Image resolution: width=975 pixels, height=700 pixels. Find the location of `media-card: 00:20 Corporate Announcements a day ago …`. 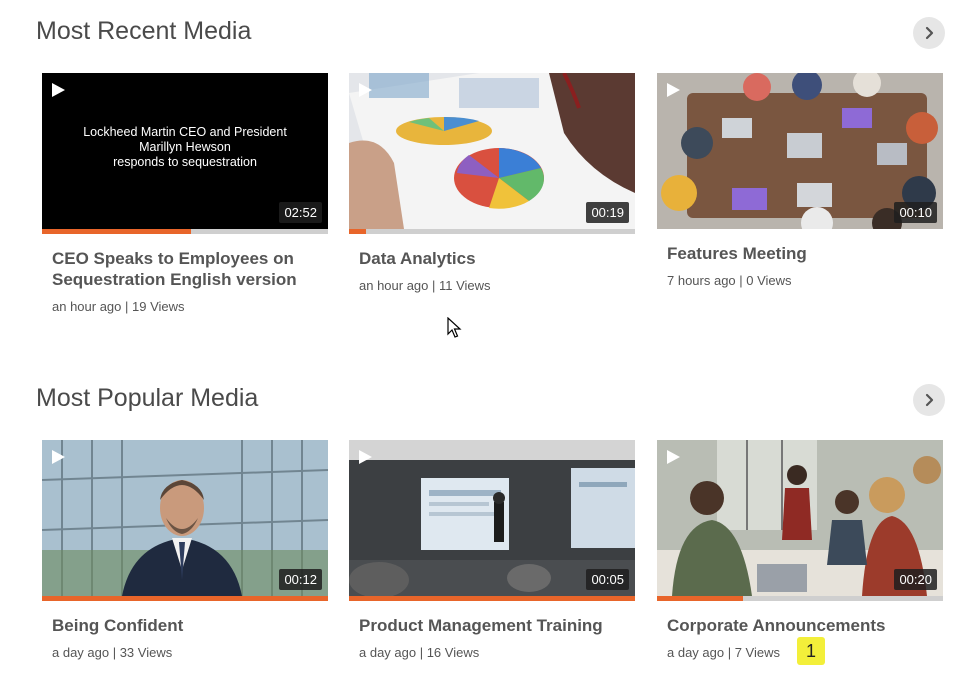

media-card: 00:20 Corporate Announcements a day ago … is located at coordinates (800, 550).